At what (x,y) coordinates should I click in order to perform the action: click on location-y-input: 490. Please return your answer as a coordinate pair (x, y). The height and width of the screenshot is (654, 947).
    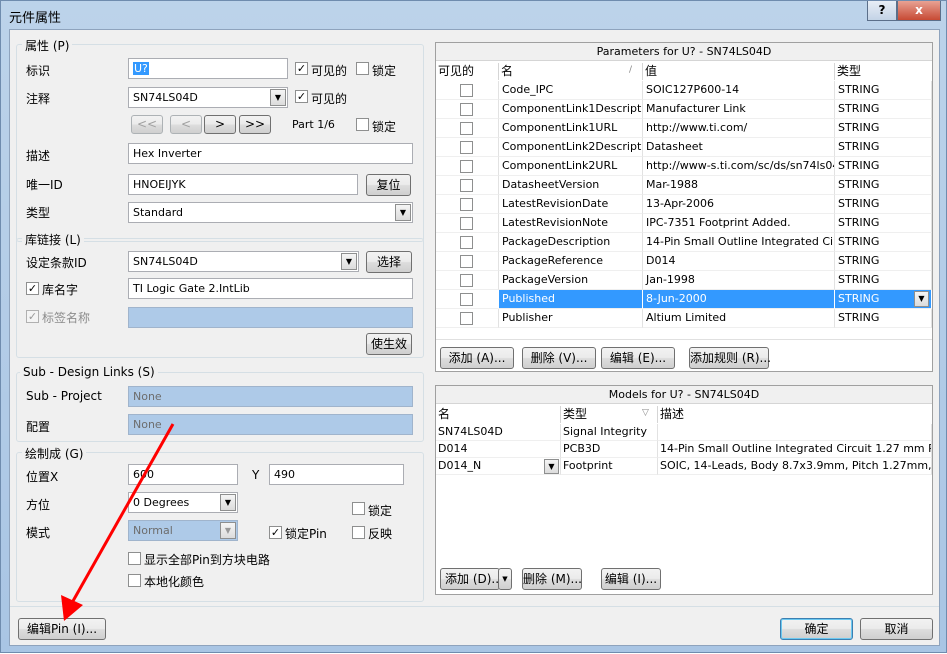
    Looking at the image, I should click on (336, 474).